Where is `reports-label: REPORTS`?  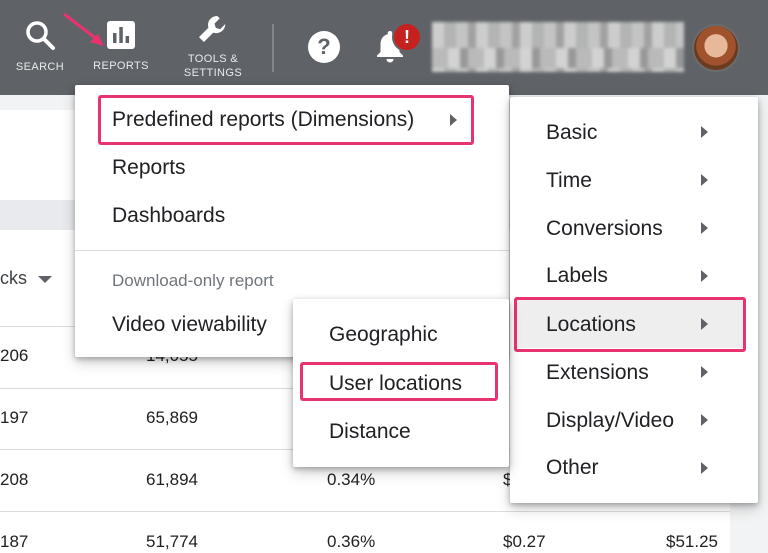 reports-label: REPORTS is located at coordinates (121, 66).